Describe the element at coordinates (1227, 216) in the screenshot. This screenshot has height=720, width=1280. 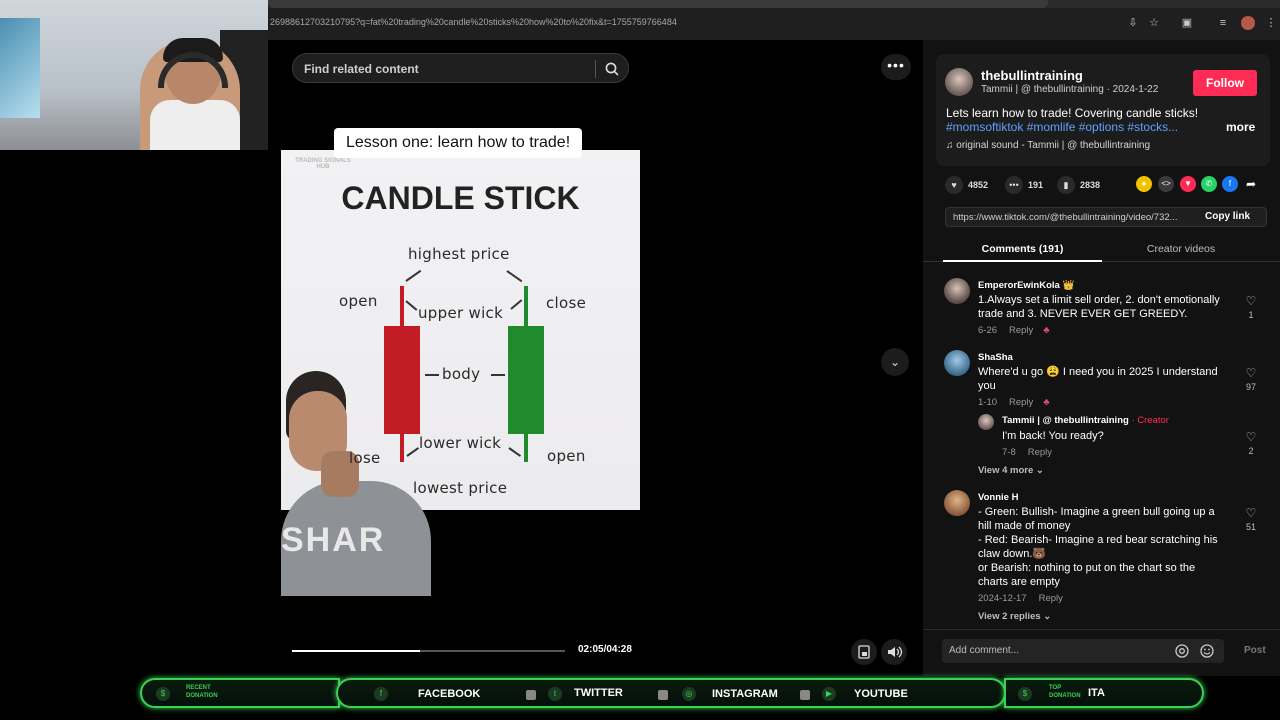
I see `copy-link-button: Copy link` at that location.